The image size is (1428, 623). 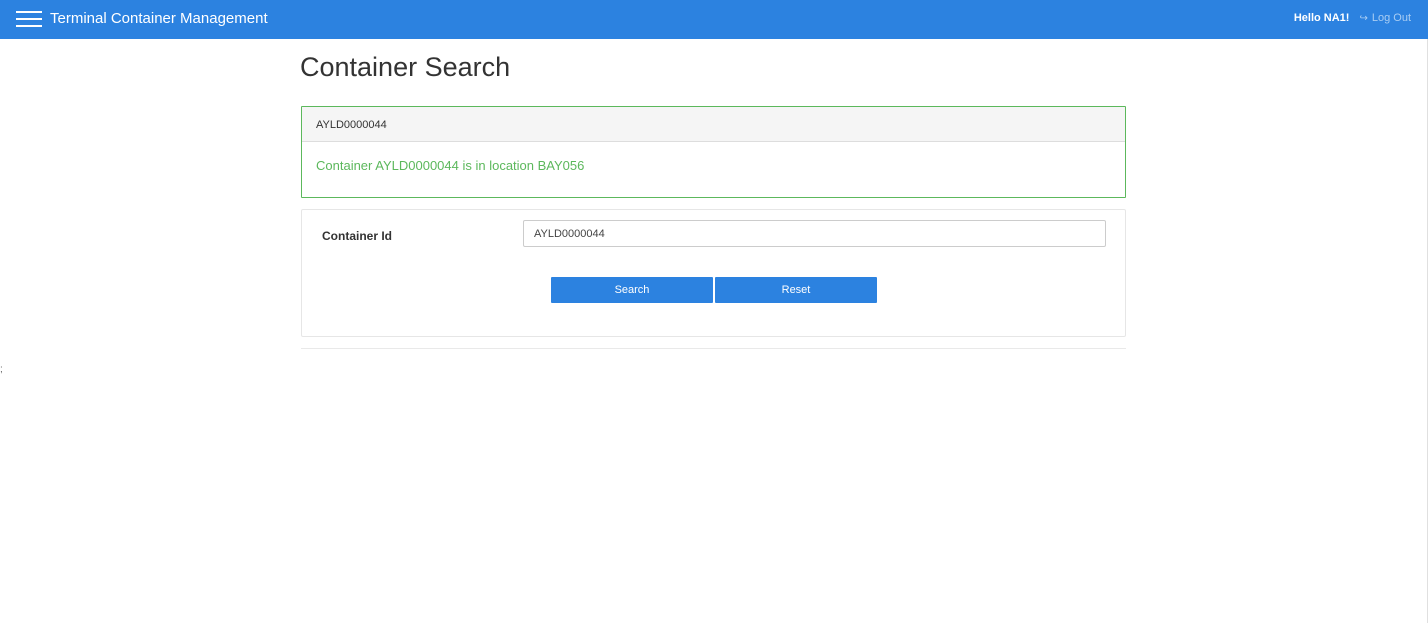 What do you see at coordinates (357, 236) in the screenshot?
I see `container-id-label: Container Id` at bounding box center [357, 236].